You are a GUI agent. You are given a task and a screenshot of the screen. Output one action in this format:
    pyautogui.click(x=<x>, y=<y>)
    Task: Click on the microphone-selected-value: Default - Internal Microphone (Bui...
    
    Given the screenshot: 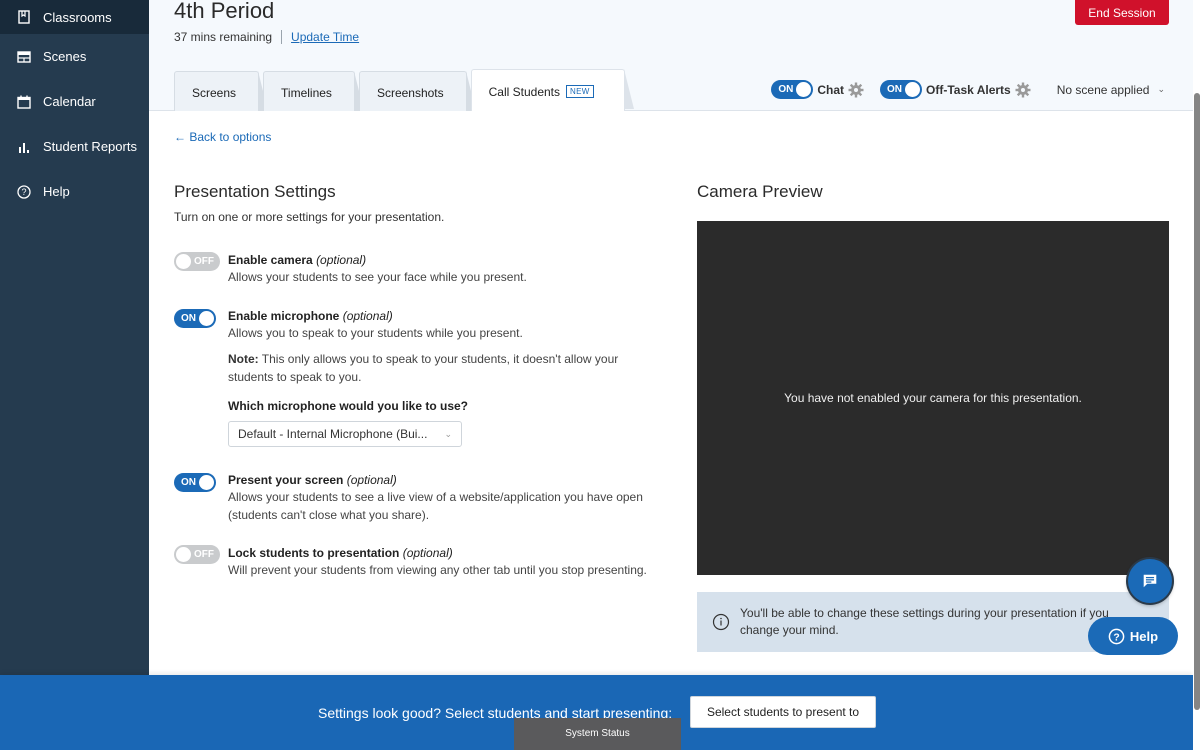 What is the action you would take?
    pyautogui.click(x=333, y=434)
    